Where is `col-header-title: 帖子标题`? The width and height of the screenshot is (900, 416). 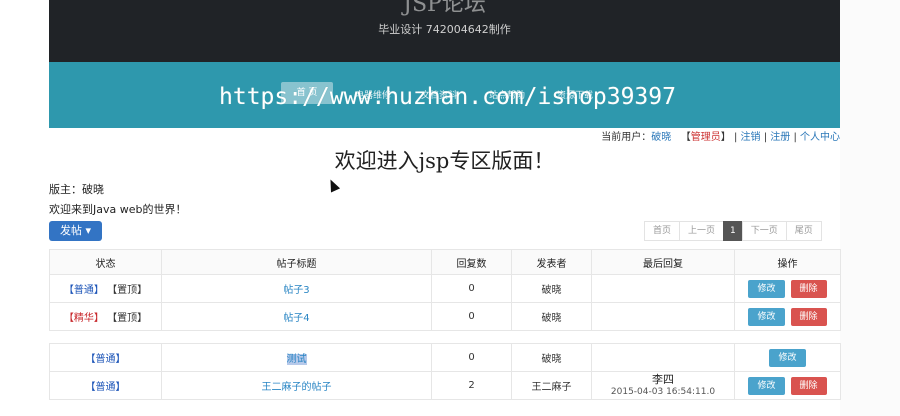 col-header-title: 帖子标题 is located at coordinates (296, 262).